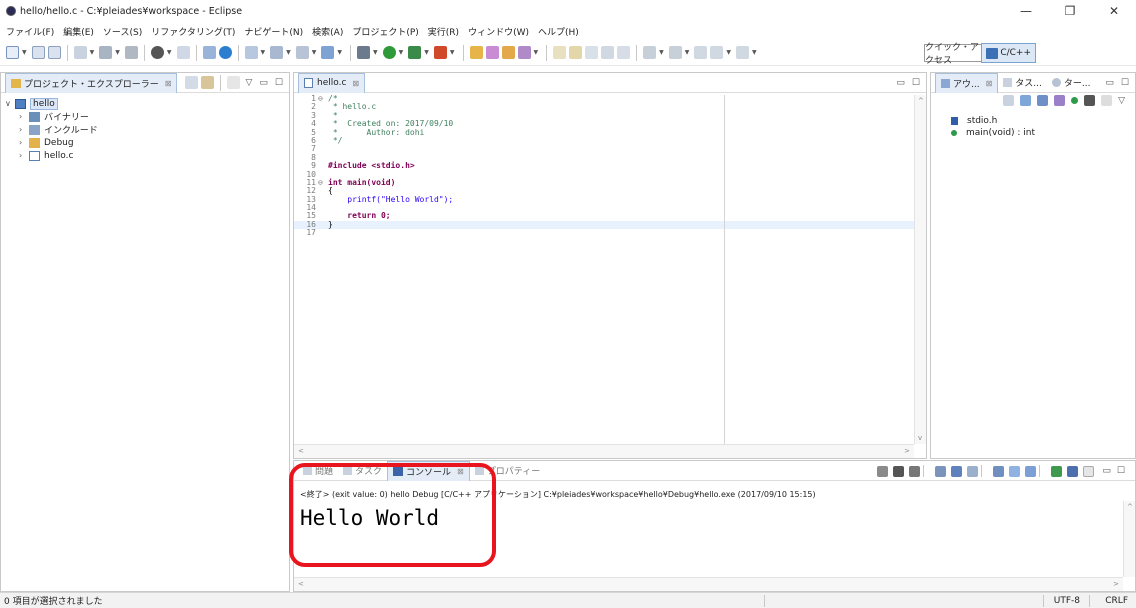 This screenshot has height=608, width=1136. I want to click on new-icon, so click(12, 52).